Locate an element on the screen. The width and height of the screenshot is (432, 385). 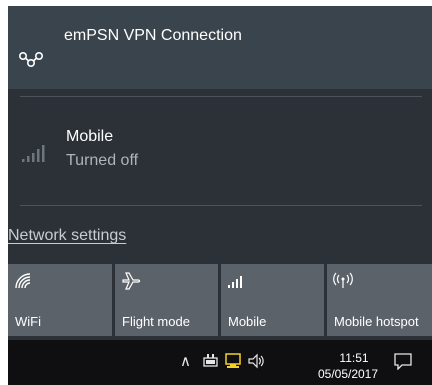
show-hidden-icons-icon: ∧ is located at coordinates (185, 361).